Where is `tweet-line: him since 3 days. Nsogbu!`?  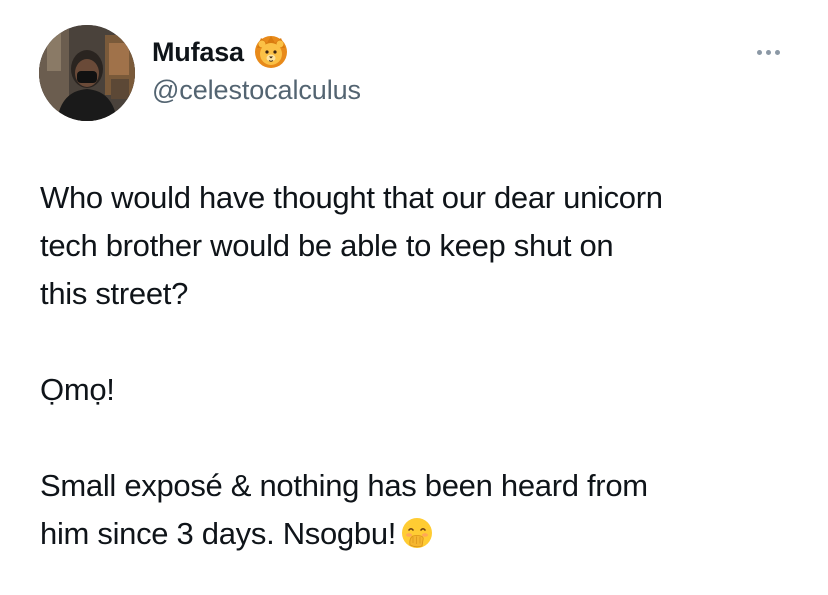 tweet-line: him since 3 days. Nsogbu! is located at coordinates (425, 534).